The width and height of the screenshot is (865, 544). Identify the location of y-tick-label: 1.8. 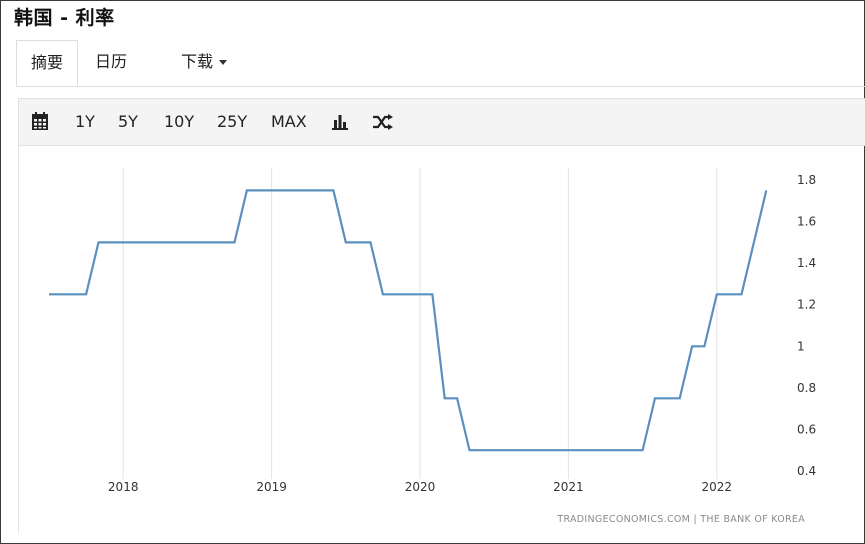
(806, 180).